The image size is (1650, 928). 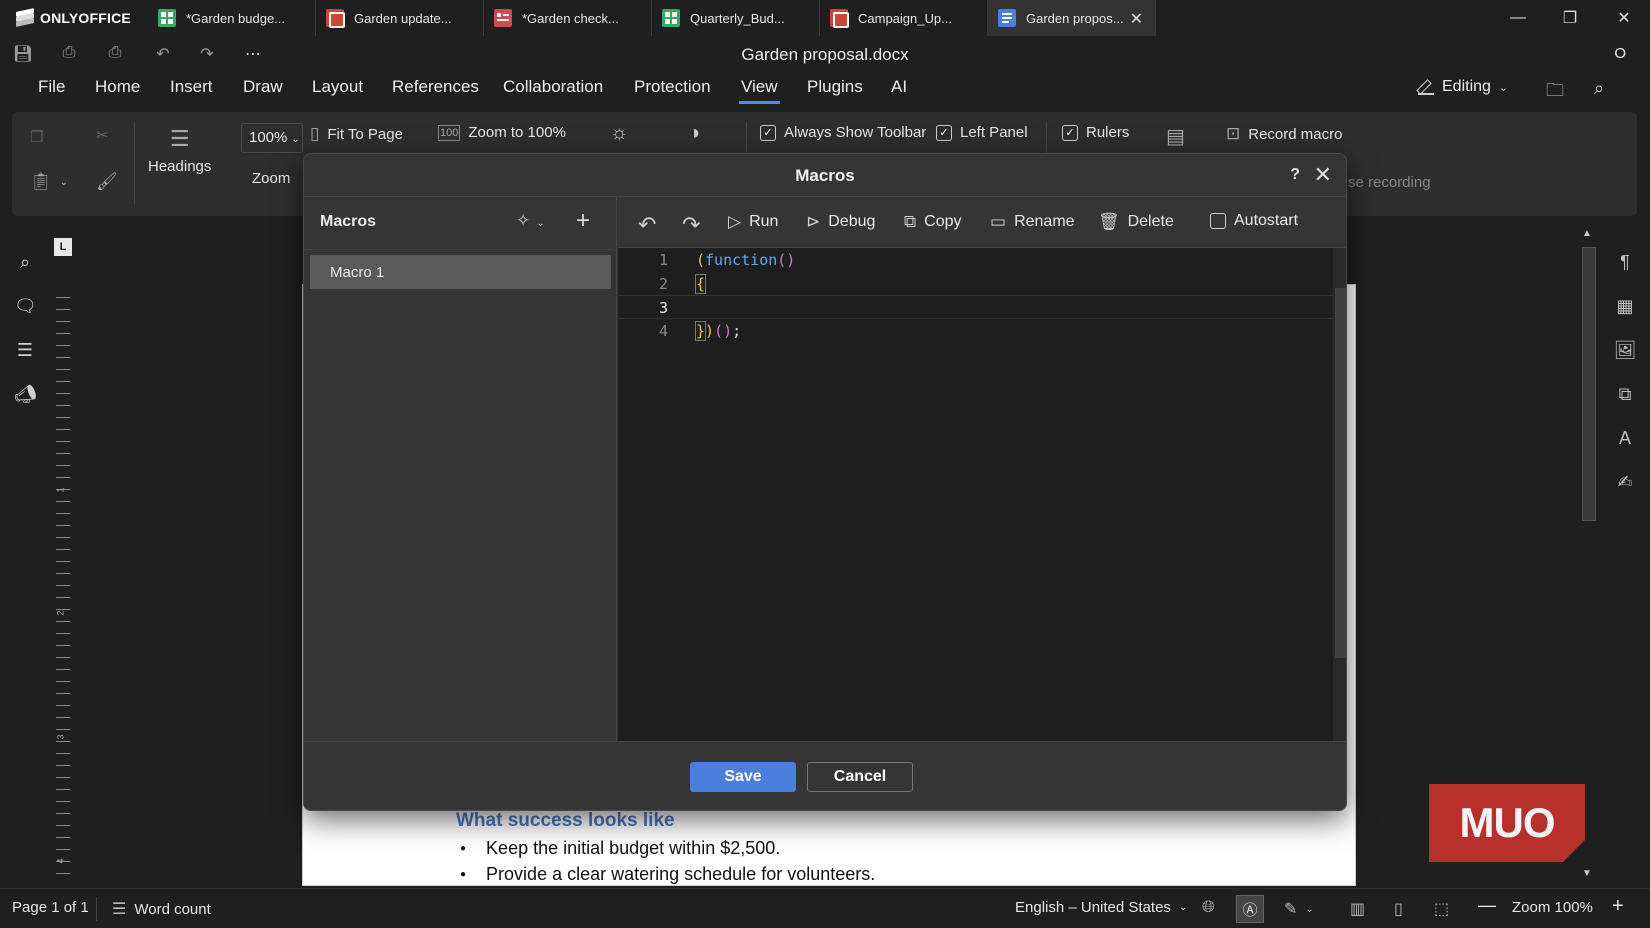 I want to click on shape-settings-icon: ⧉, so click(x=1625, y=394).